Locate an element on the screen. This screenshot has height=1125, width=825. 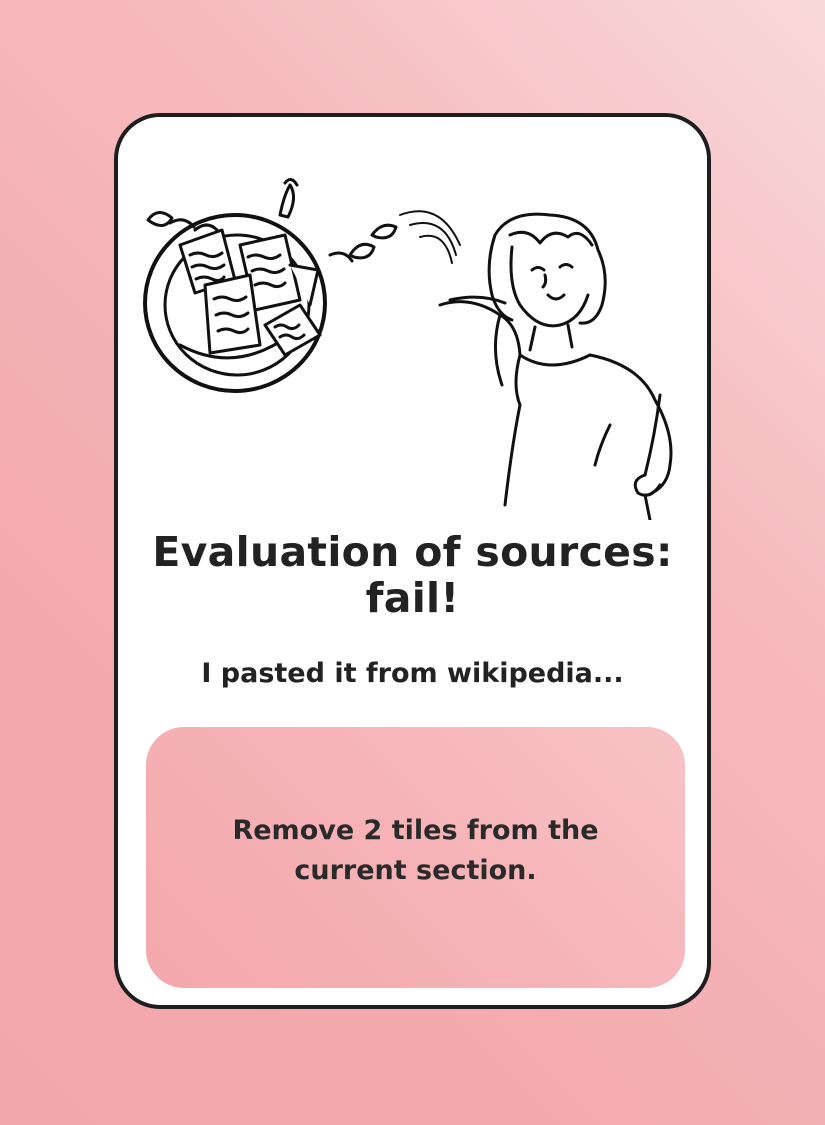
motion-lines-icon is located at coordinates (430, 237).